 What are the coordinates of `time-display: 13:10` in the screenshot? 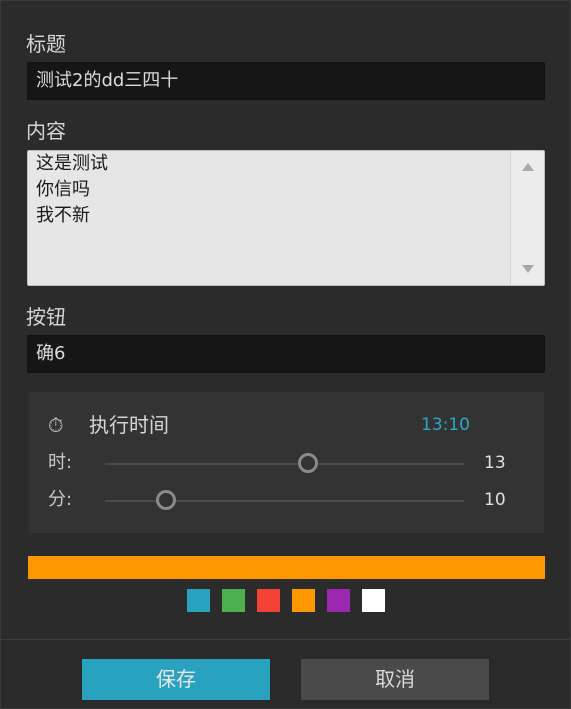 It's located at (445, 425).